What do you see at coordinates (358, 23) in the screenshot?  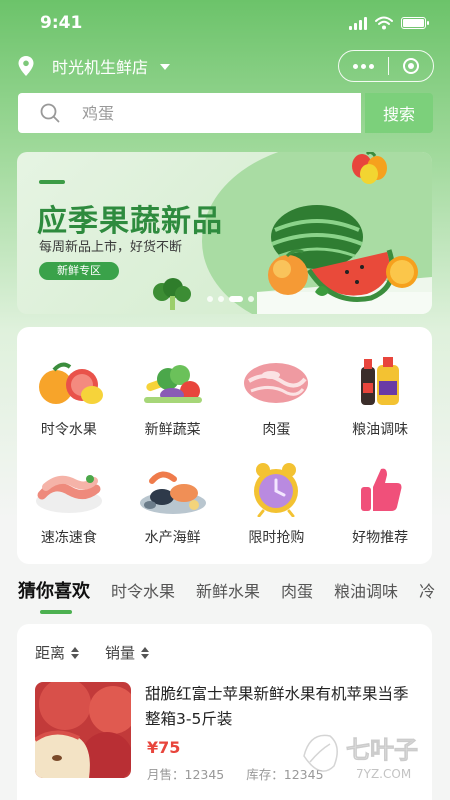 I see `cellular-signal-icon` at bounding box center [358, 23].